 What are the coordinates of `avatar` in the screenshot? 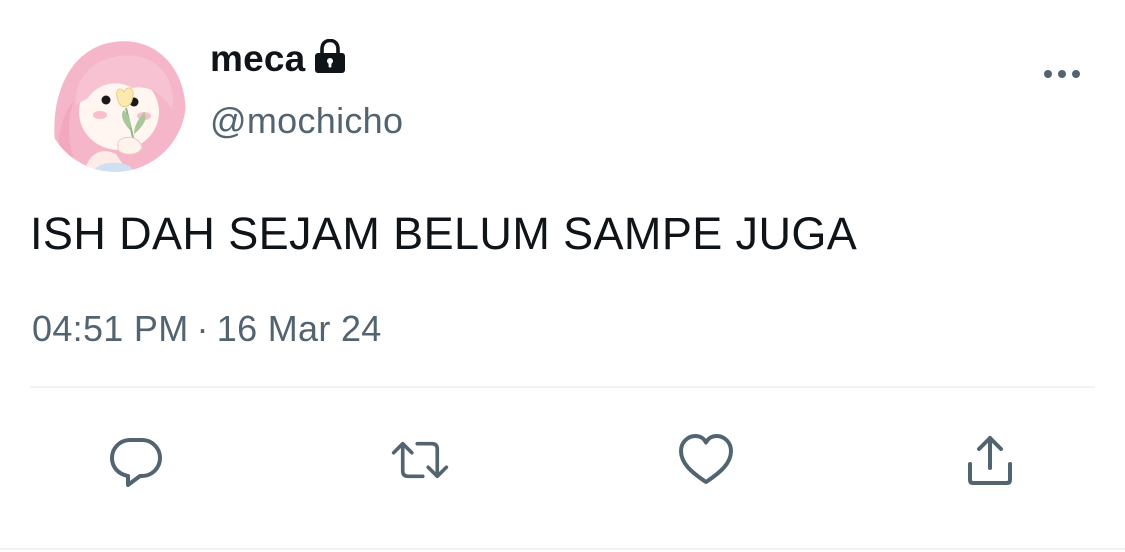 It's located at (115, 101).